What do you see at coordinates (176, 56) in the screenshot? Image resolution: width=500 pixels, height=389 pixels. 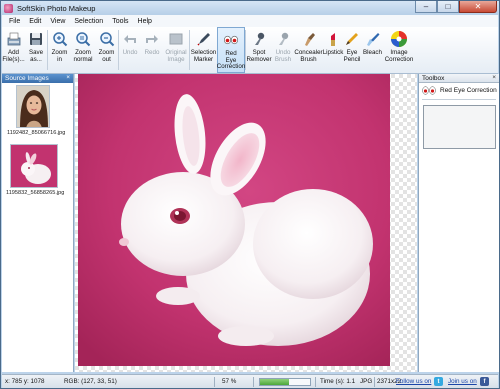 I see `original-image-label: Original Image` at bounding box center [176, 56].